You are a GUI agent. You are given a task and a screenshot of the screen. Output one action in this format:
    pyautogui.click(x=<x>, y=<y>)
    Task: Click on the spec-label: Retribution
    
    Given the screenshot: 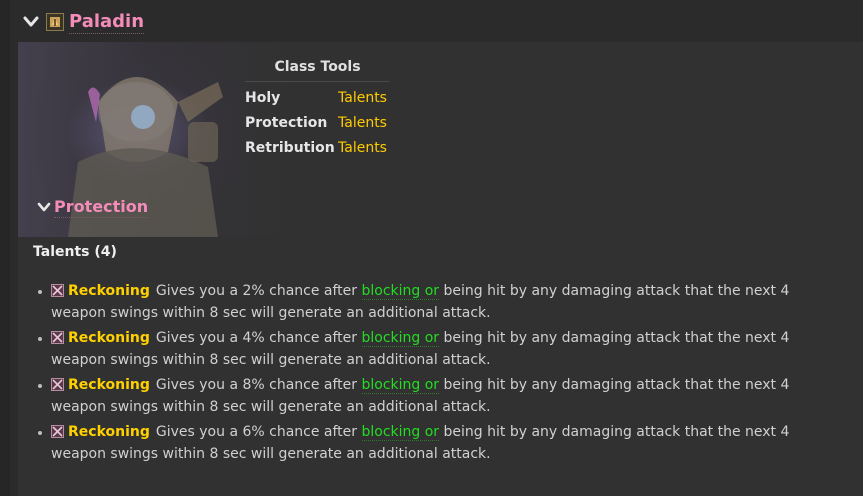 What is the action you would take?
    pyautogui.click(x=290, y=147)
    